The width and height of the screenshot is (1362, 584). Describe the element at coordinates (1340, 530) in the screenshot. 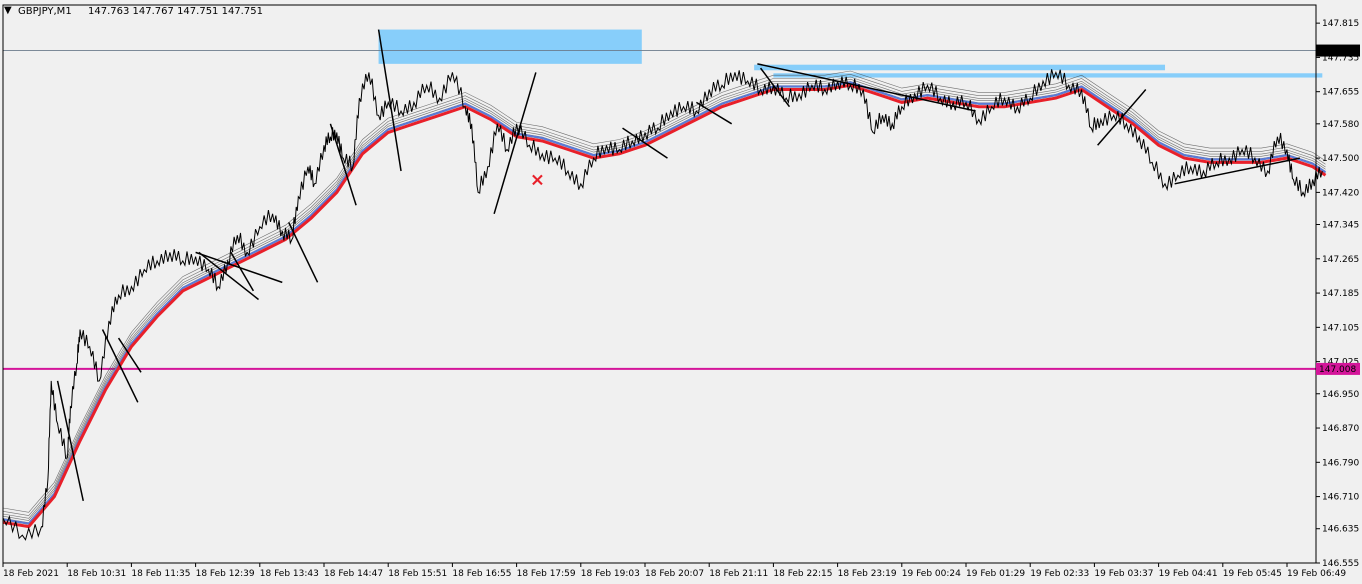

I see `y-tick-label: 146.635` at that location.